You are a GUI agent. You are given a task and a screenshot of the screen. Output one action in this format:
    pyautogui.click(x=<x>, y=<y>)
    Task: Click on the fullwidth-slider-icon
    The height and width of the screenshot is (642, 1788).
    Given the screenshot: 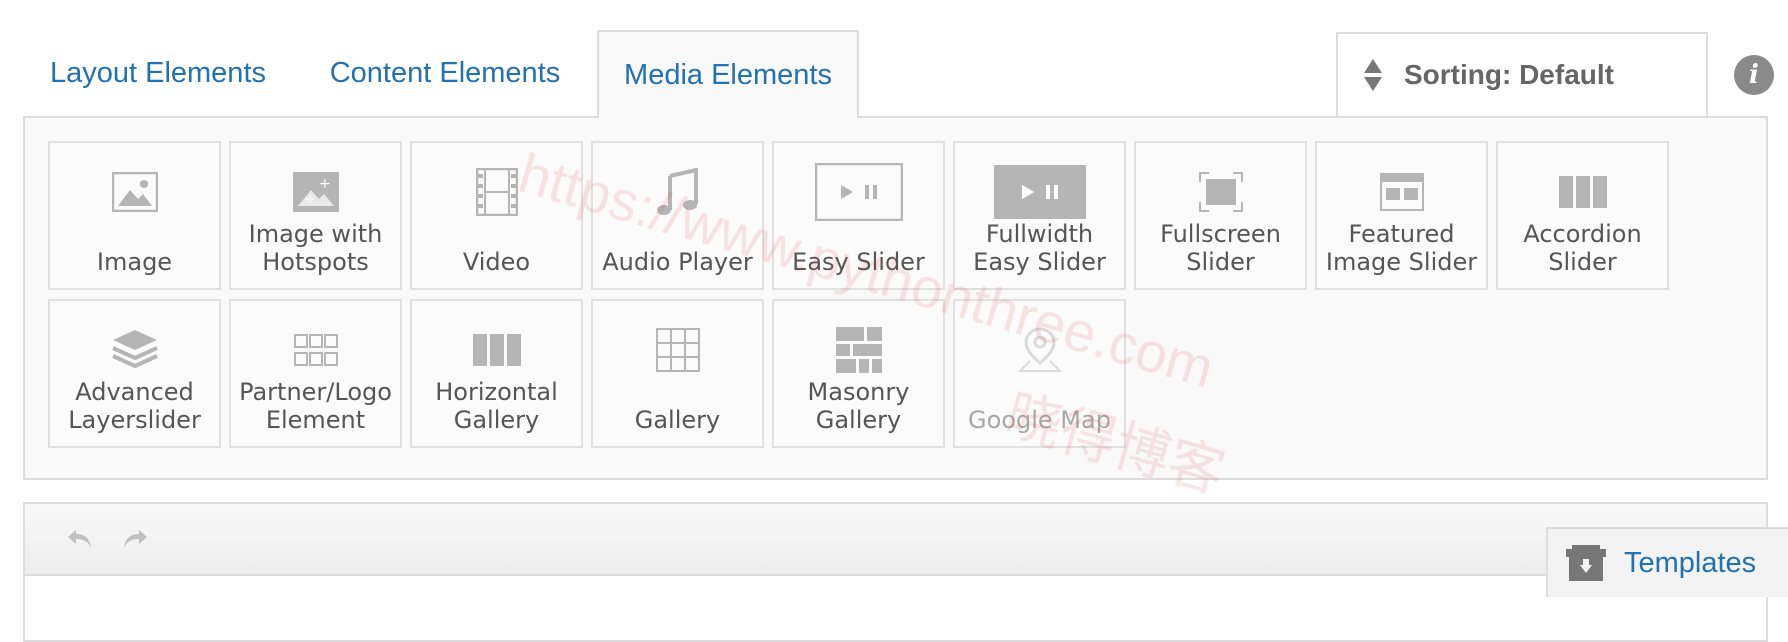 What is the action you would take?
    pyautogui.click(x=1039, y=192)
    